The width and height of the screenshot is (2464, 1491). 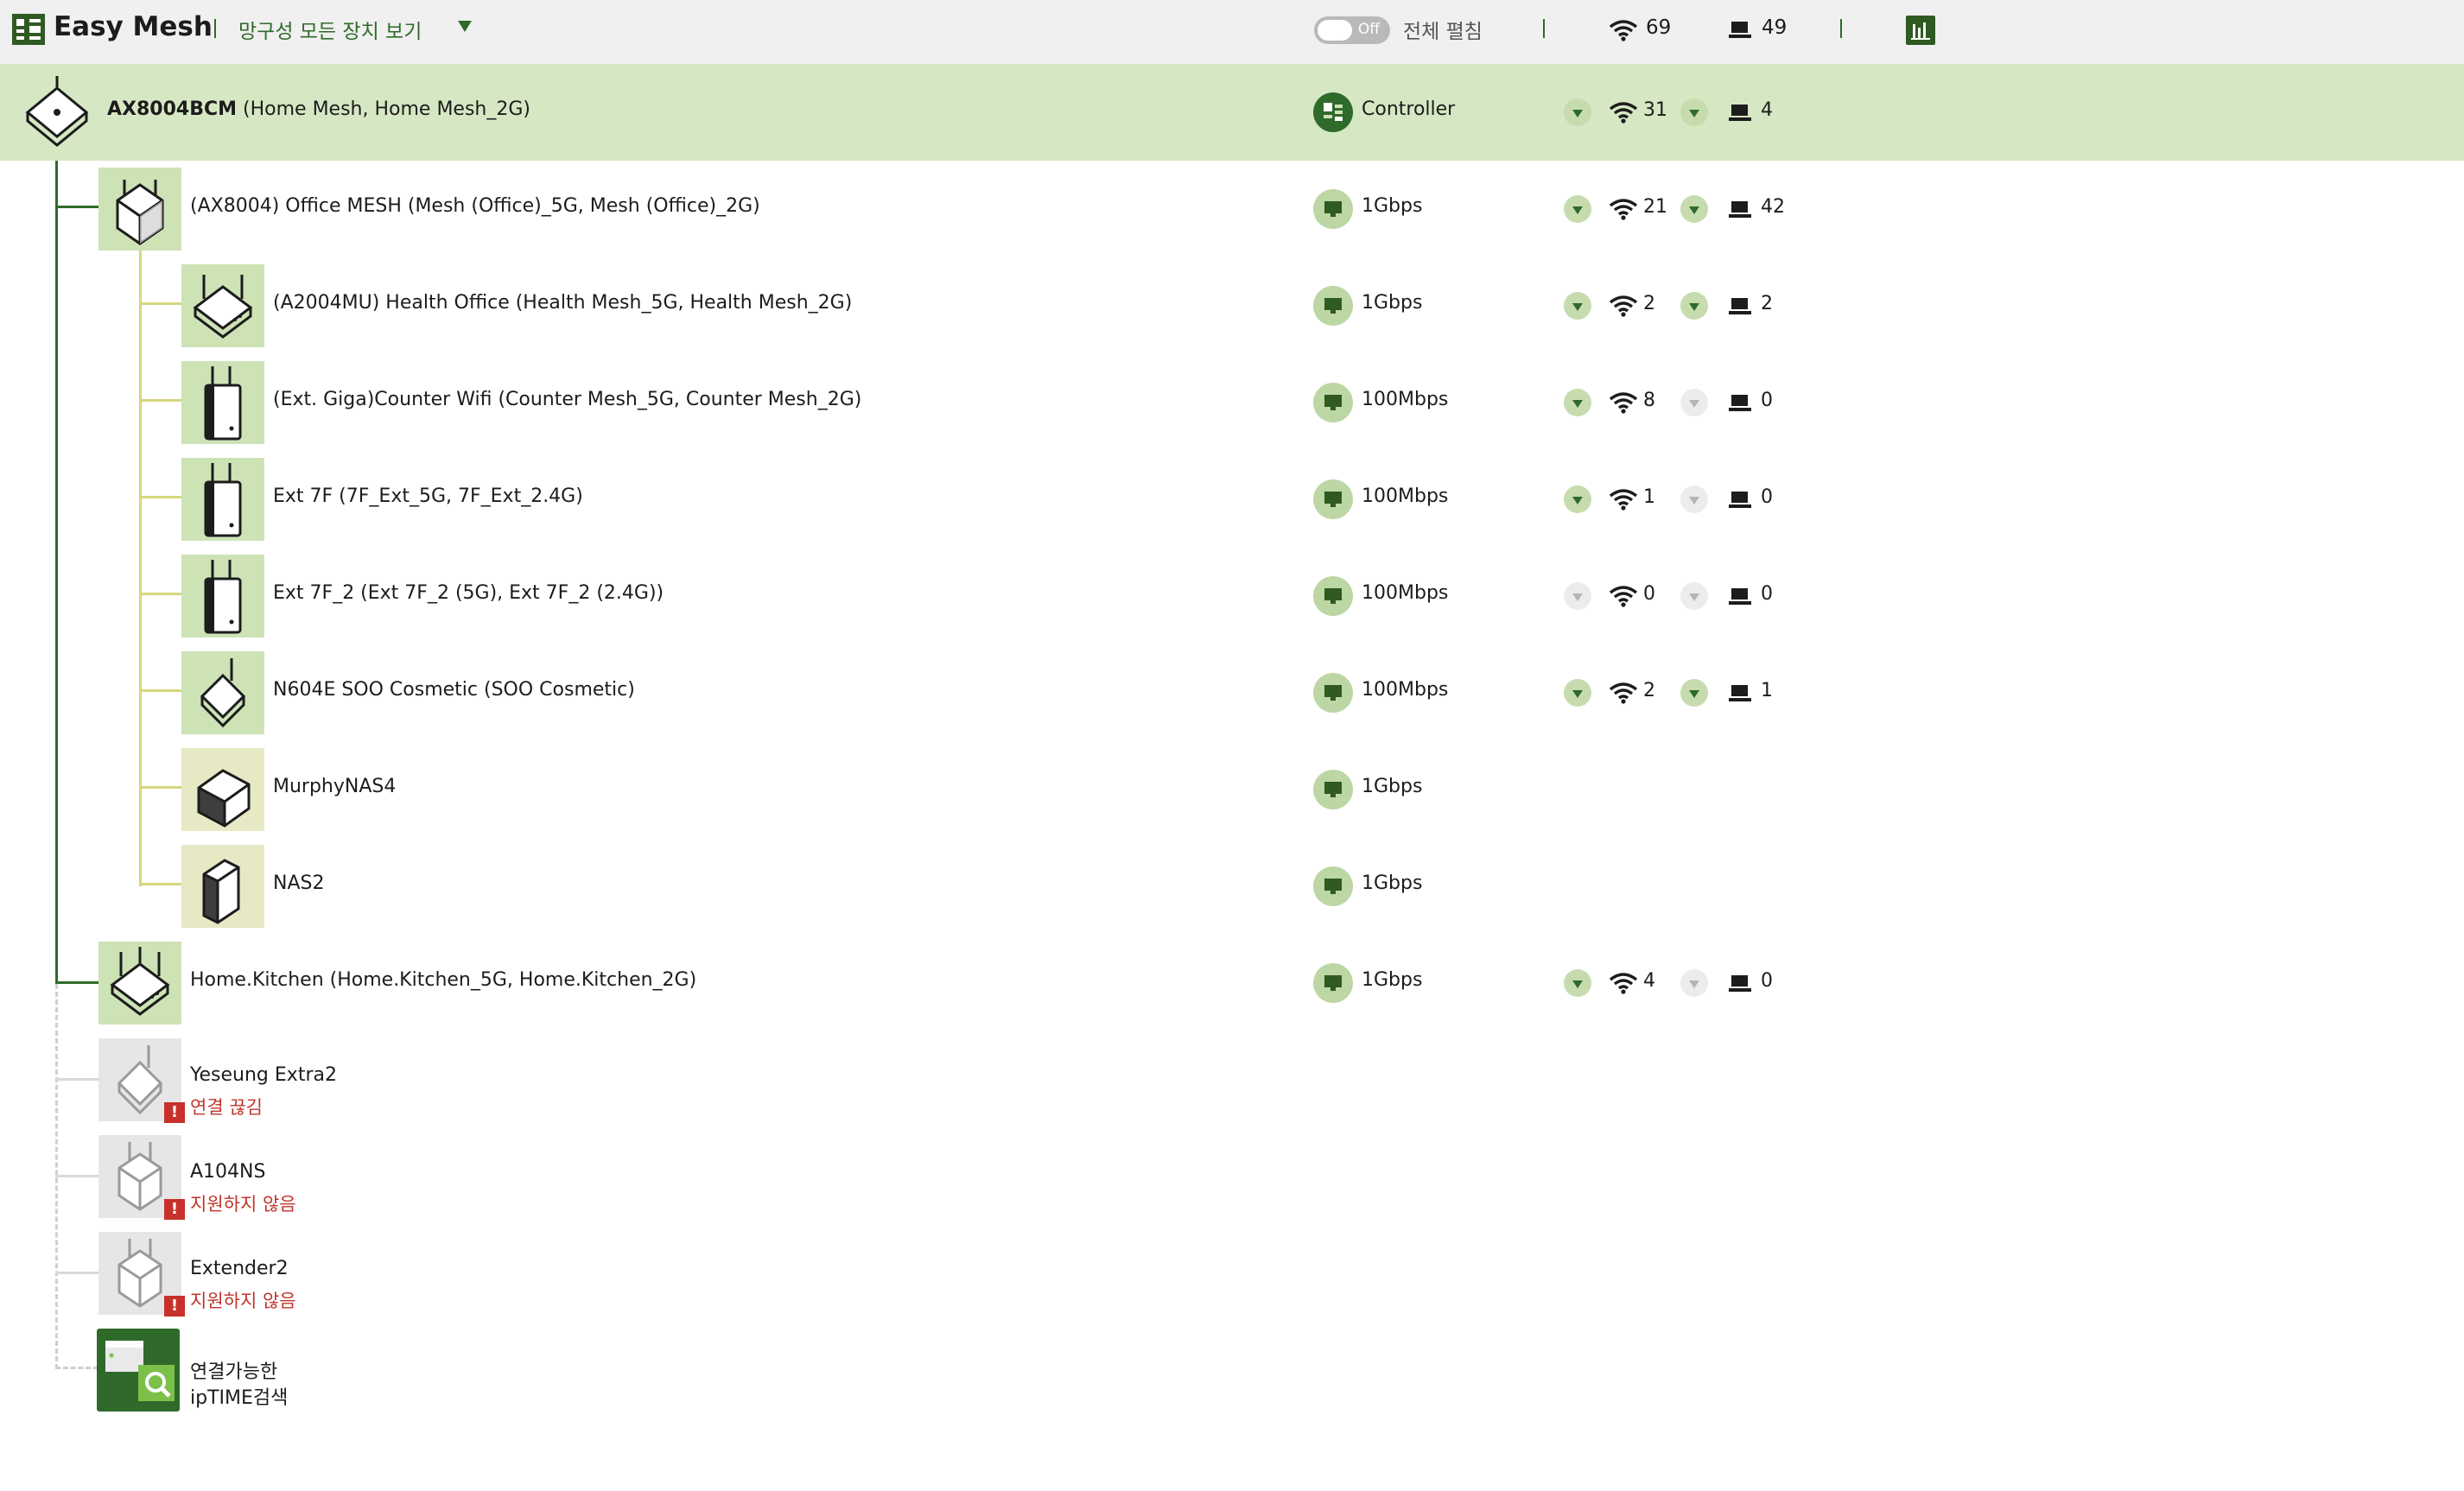 What do you see at coordinates (335, 786) in the screenshot?
I see `device-name: MurphyNAS4` at bounding box center [335, 786].